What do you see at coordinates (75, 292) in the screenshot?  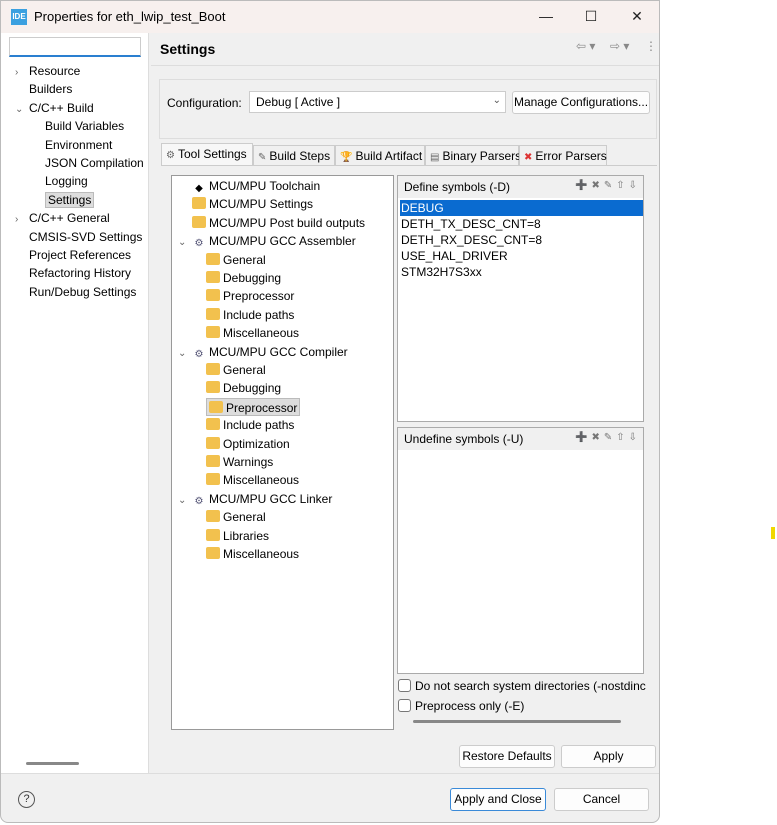 I see `tree-item: Run/Debug Settings` at bounding box center [75, 292].